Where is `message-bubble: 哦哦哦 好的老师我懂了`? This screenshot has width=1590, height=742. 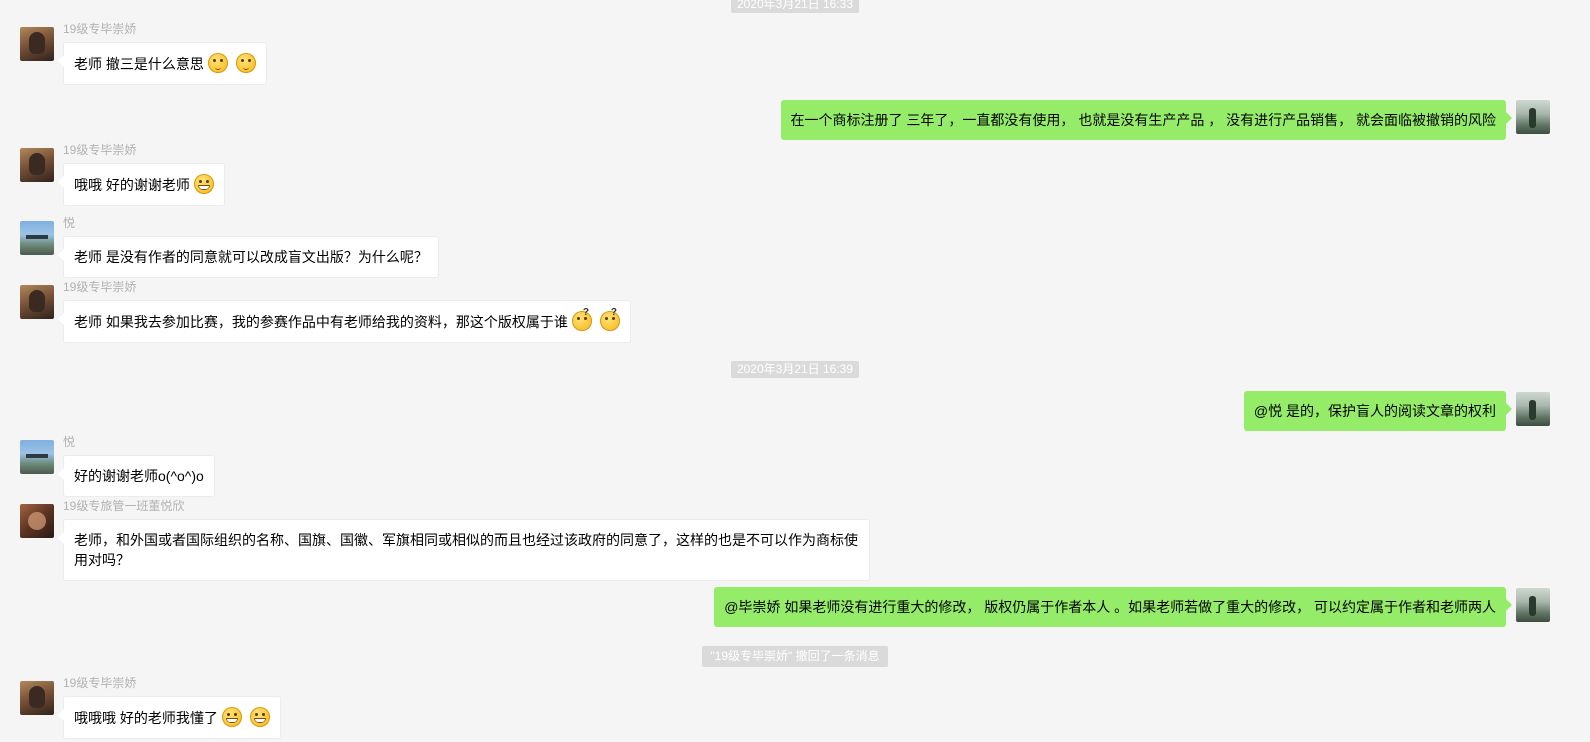
message-bubble: 哦哦哦 好的老师我懂了 is located at coordinates (169, 717).